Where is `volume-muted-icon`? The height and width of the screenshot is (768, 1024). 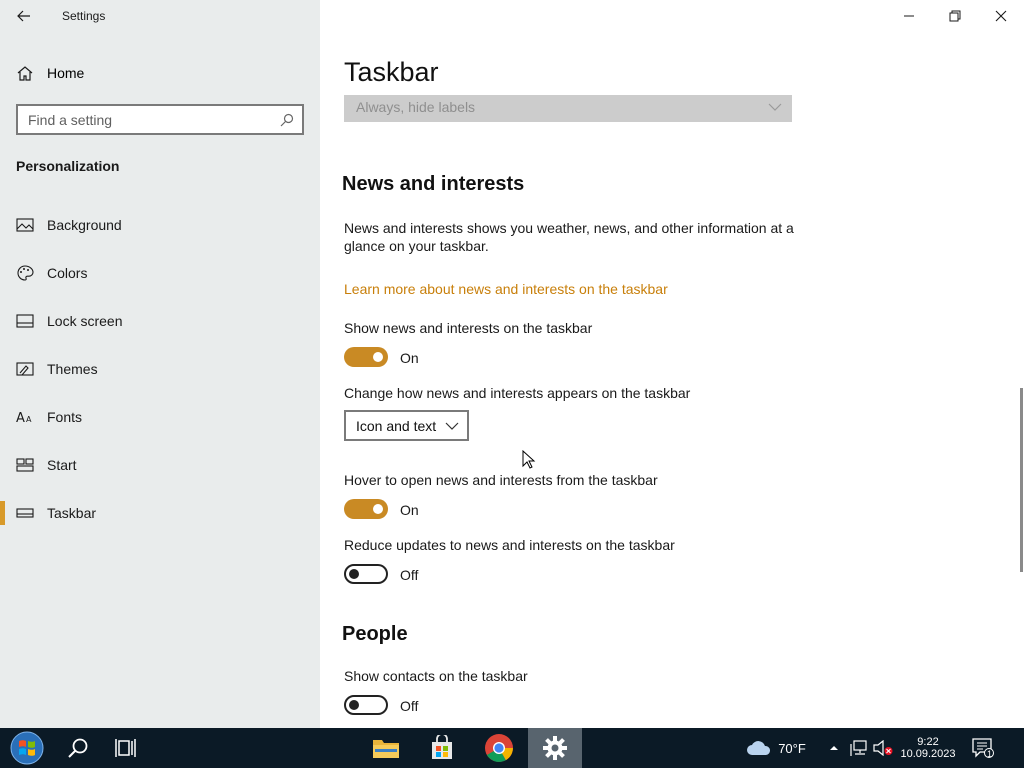 volume-muted-icon is located at coordinates (883, 748).